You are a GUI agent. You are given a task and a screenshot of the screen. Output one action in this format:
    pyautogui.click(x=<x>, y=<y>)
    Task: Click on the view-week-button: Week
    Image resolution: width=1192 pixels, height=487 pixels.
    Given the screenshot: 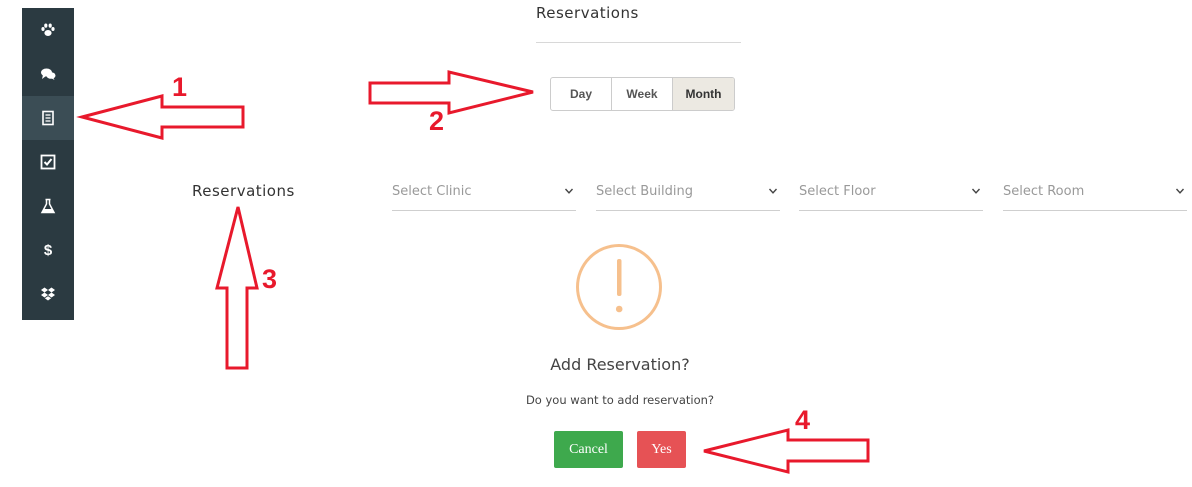 What is the action you would take?
    pyautogui.click(x=642, y=94)
    